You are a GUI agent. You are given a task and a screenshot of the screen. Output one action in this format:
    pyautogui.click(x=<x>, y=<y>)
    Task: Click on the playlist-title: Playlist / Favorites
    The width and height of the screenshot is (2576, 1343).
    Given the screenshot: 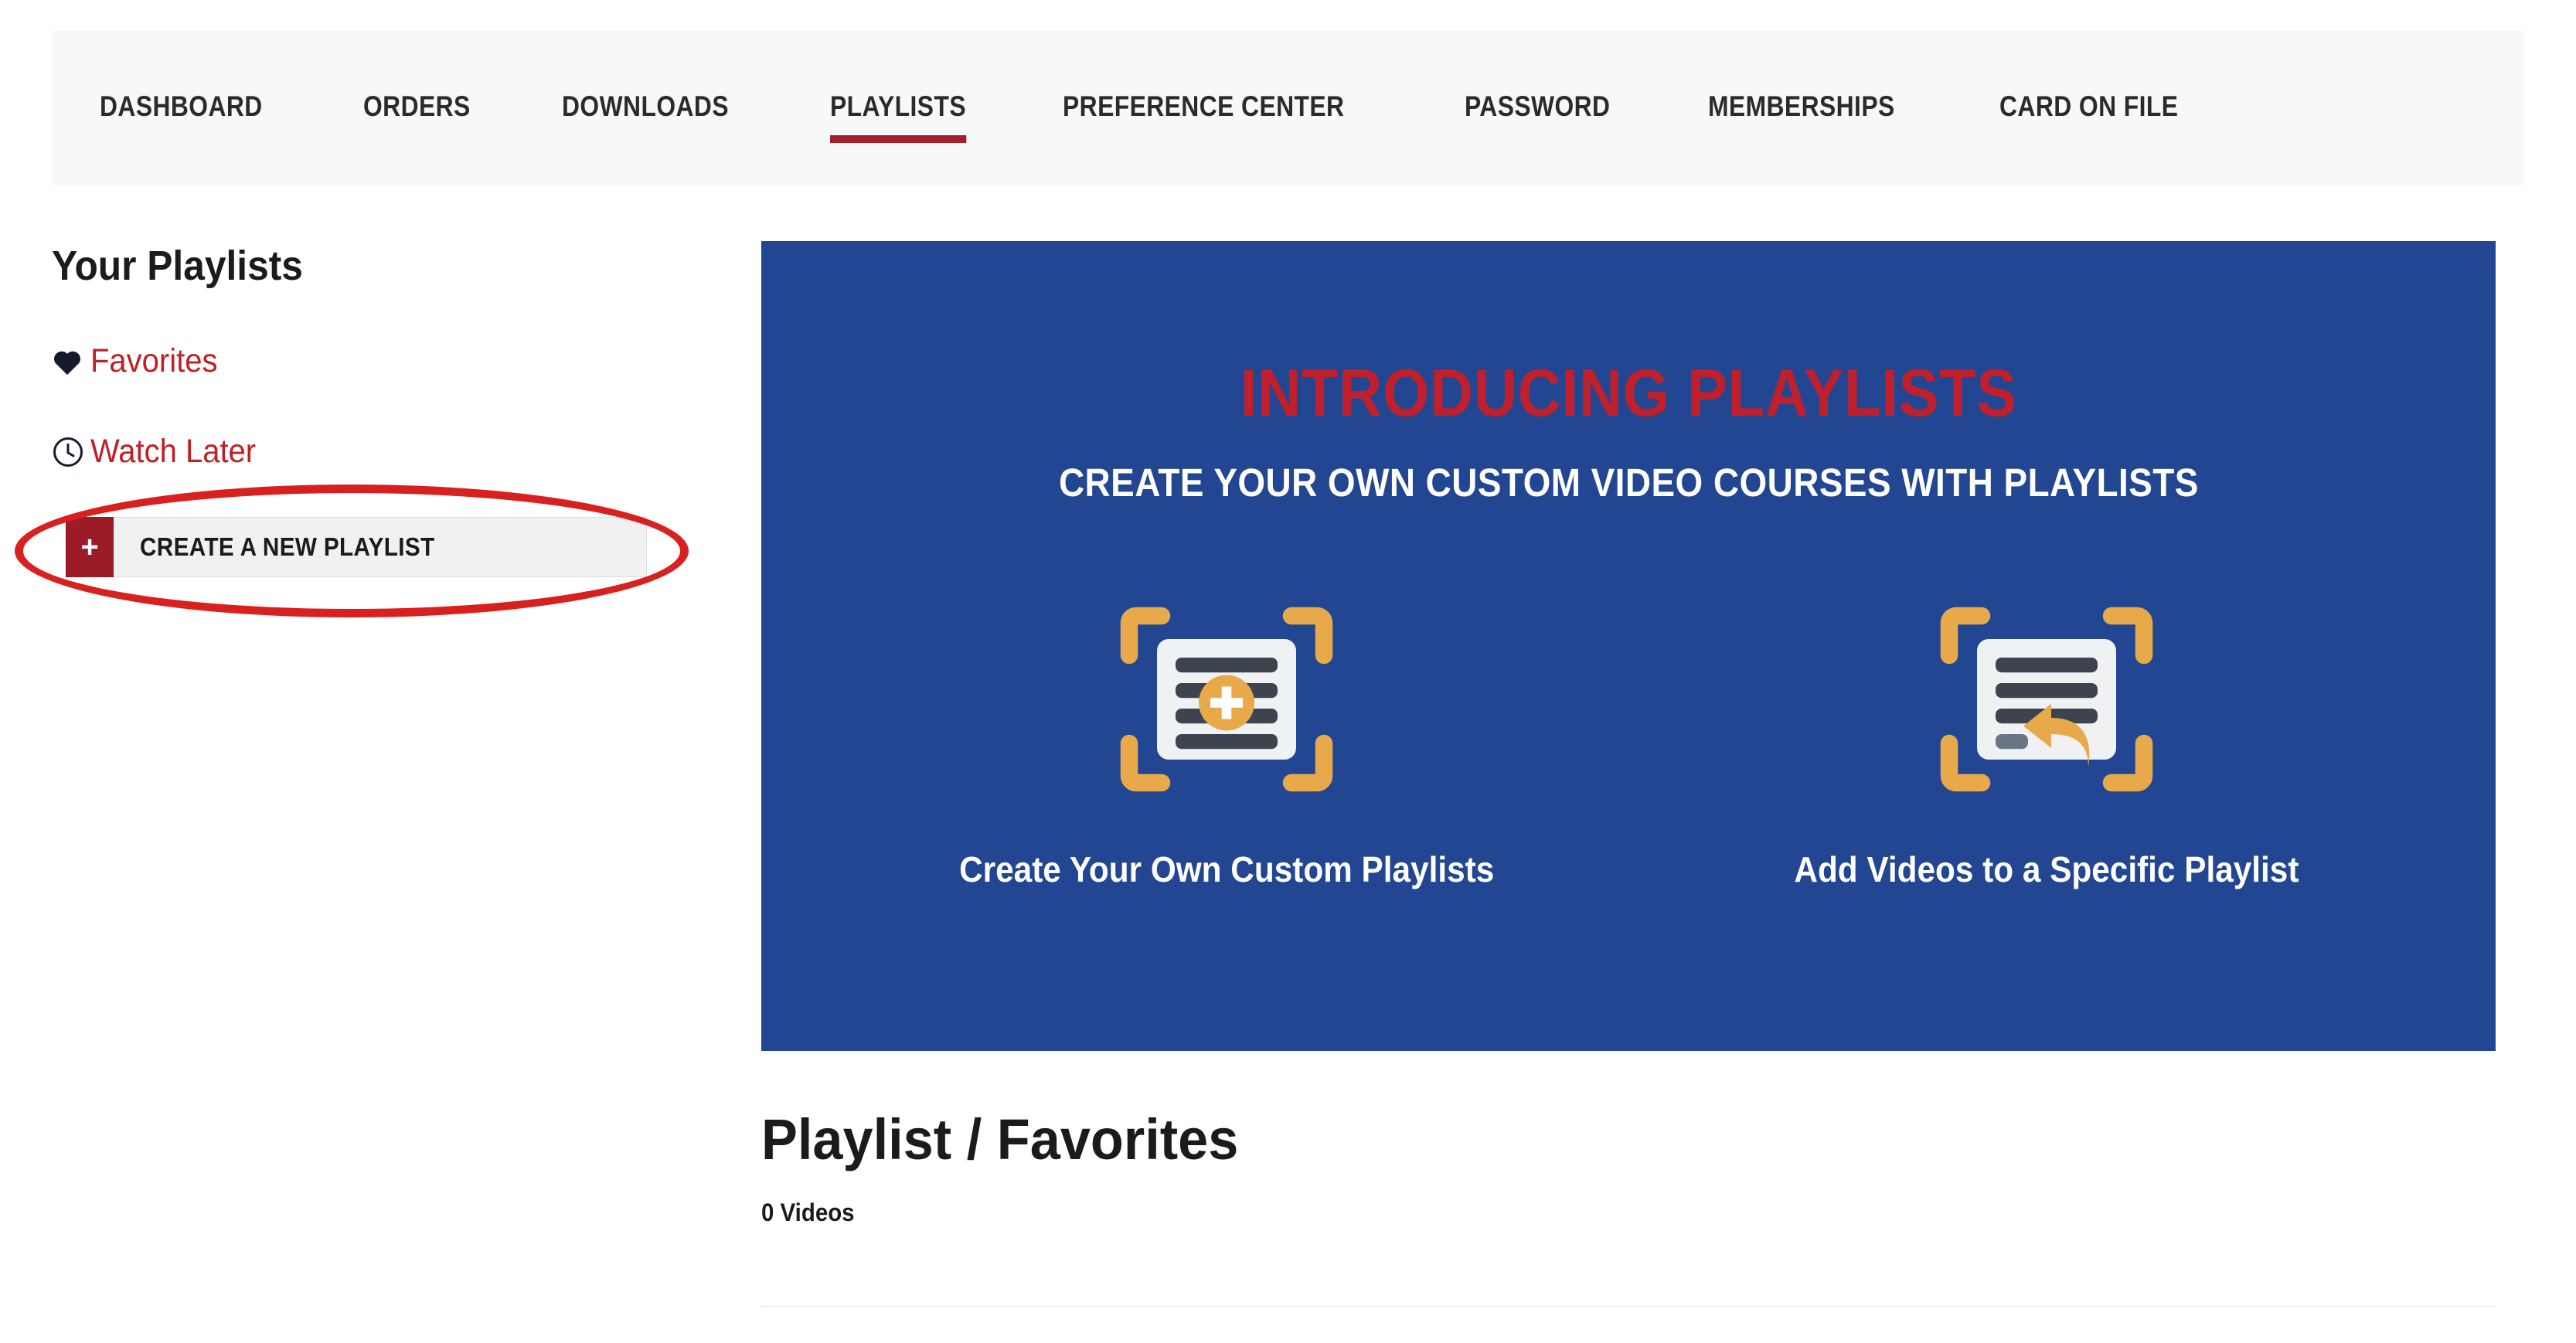 What is the action you would take?
    pyautogui.click(x=1585, y=1139)
    